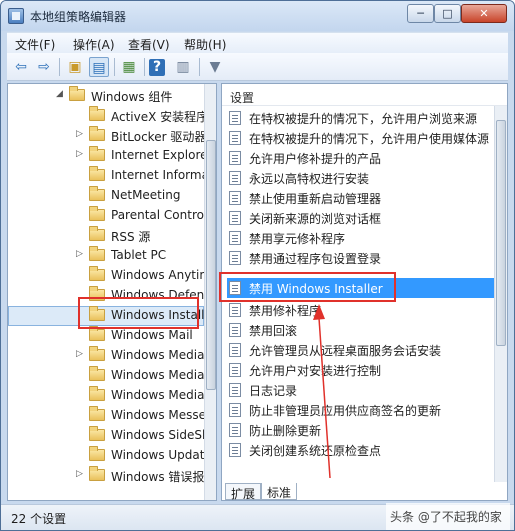 This screenshot has height=531, width=515. I want to click on title-bar: 本地组策略编辑器 ─ □ ✕, so click(257, 16).